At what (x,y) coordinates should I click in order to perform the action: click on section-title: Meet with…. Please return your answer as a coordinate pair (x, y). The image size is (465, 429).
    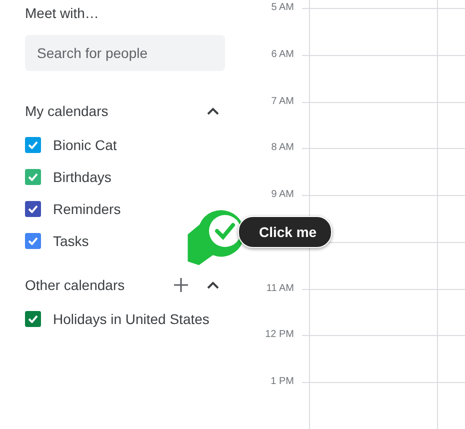
    Looking at the image, I should click on (62, 13).